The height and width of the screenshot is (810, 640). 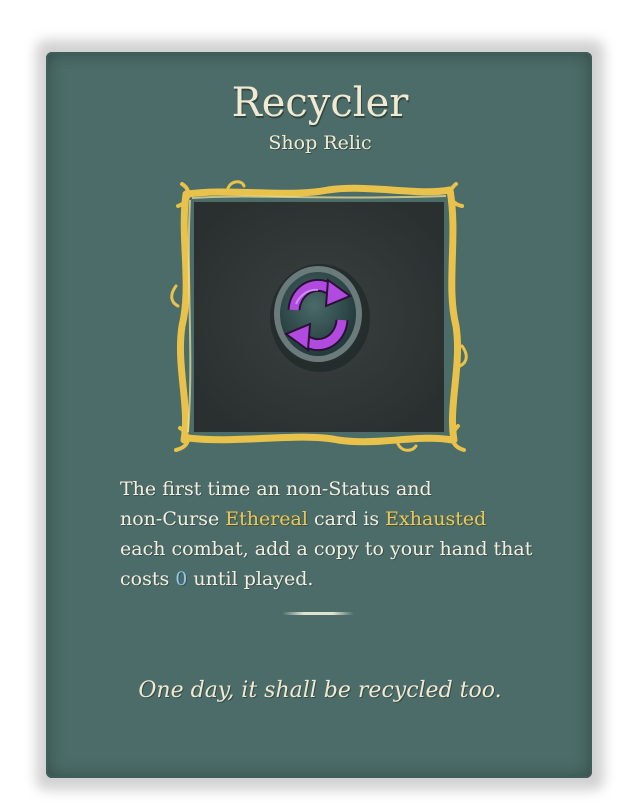 What do you see at coordinates (320, 103) in the screenshot?
I see `relic-title: Recycler` at bounding box center [320, 103].